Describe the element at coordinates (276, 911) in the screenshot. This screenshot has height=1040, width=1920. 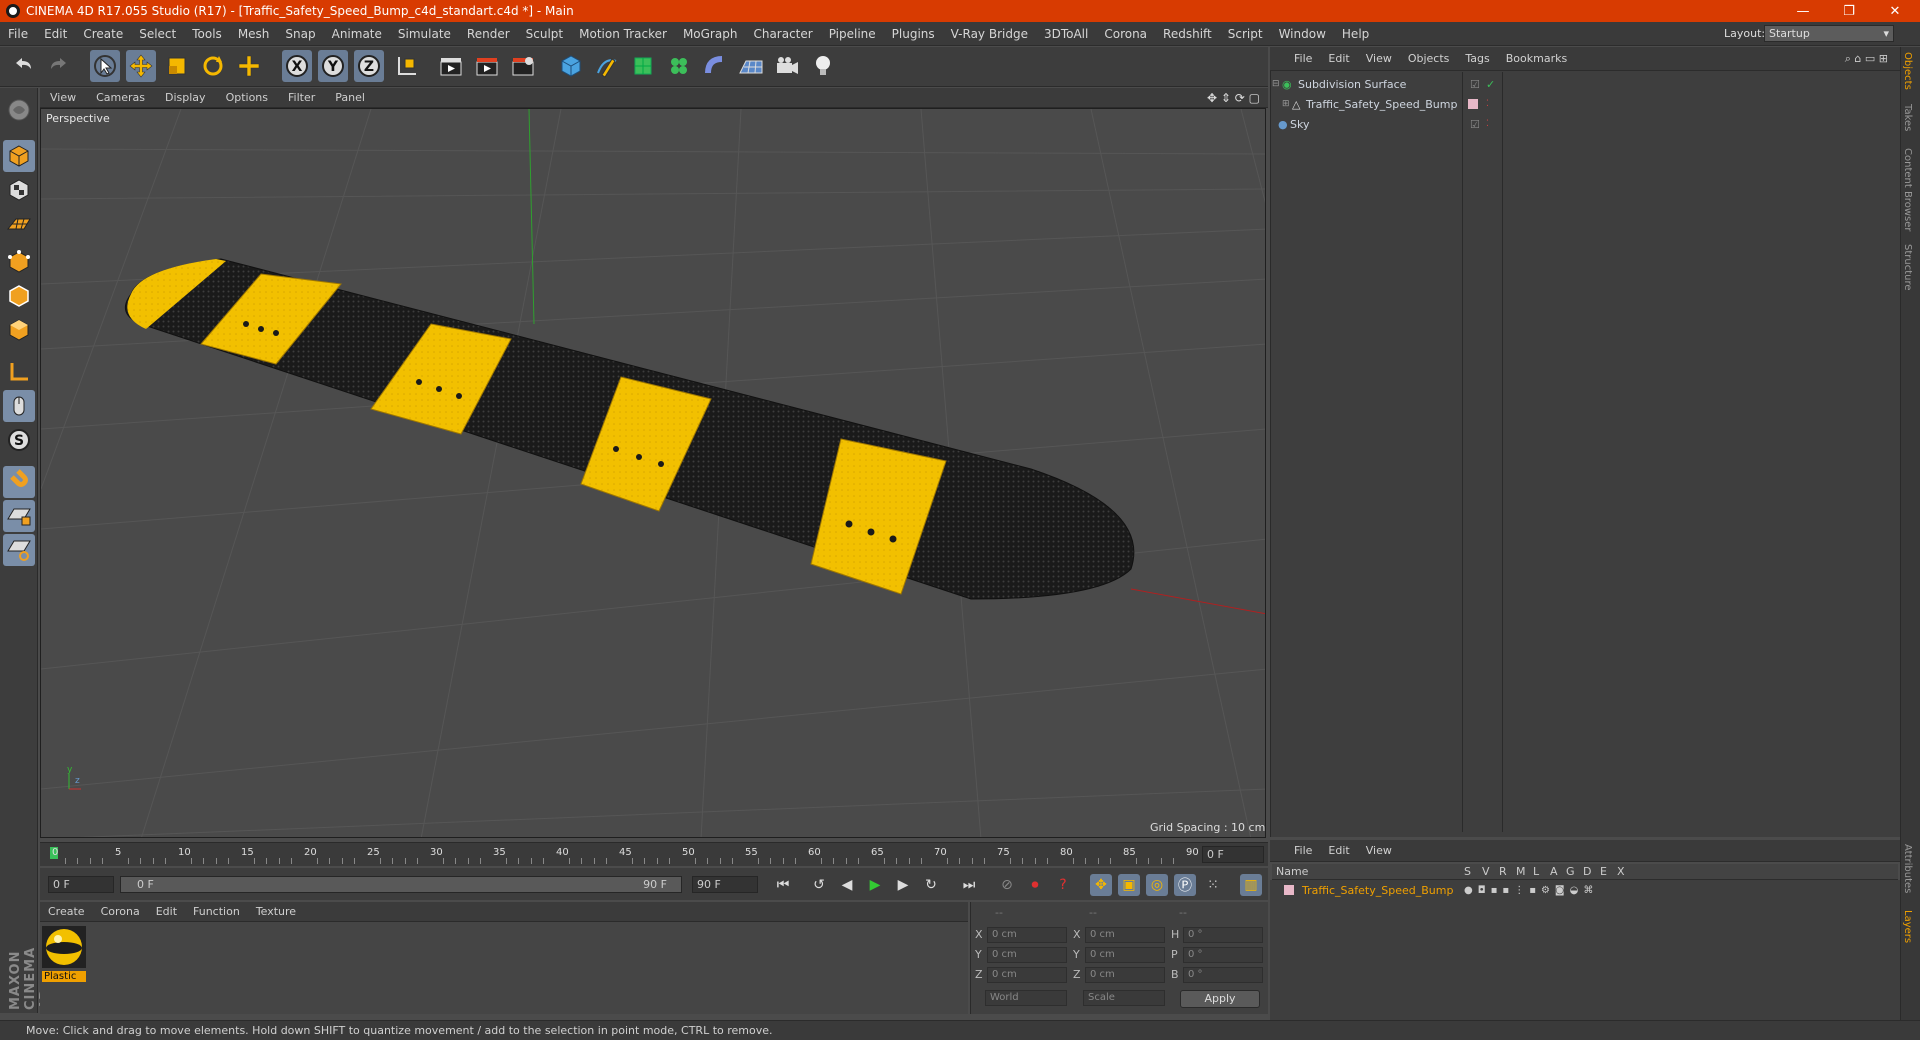
I see `material-menu-texture: Texture` at that location.